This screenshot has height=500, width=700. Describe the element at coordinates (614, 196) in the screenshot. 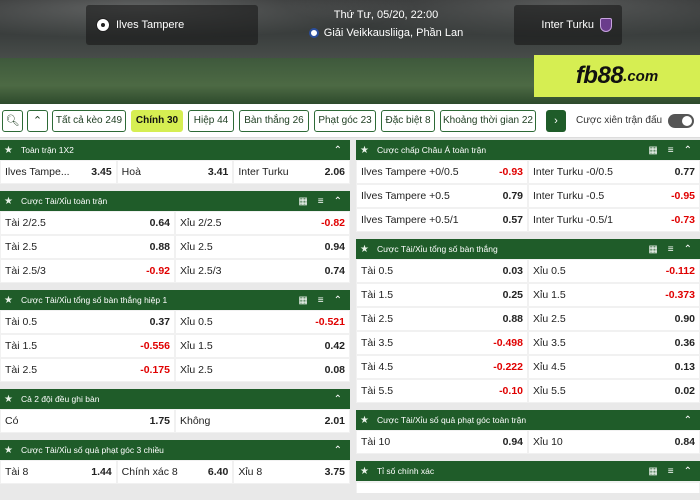

I see `odds-cell: Inter Turku -0.5 -0.95` at that location.